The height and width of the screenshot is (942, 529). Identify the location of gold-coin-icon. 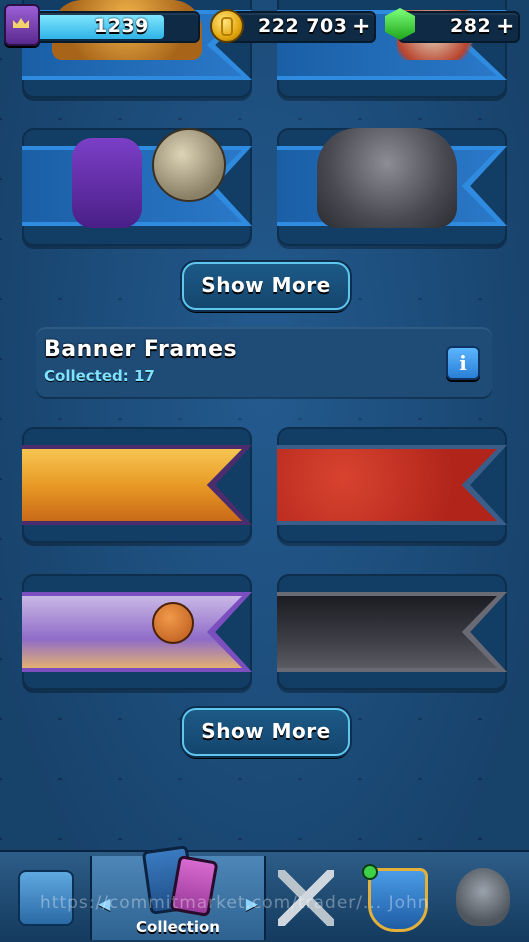
(227, 26).